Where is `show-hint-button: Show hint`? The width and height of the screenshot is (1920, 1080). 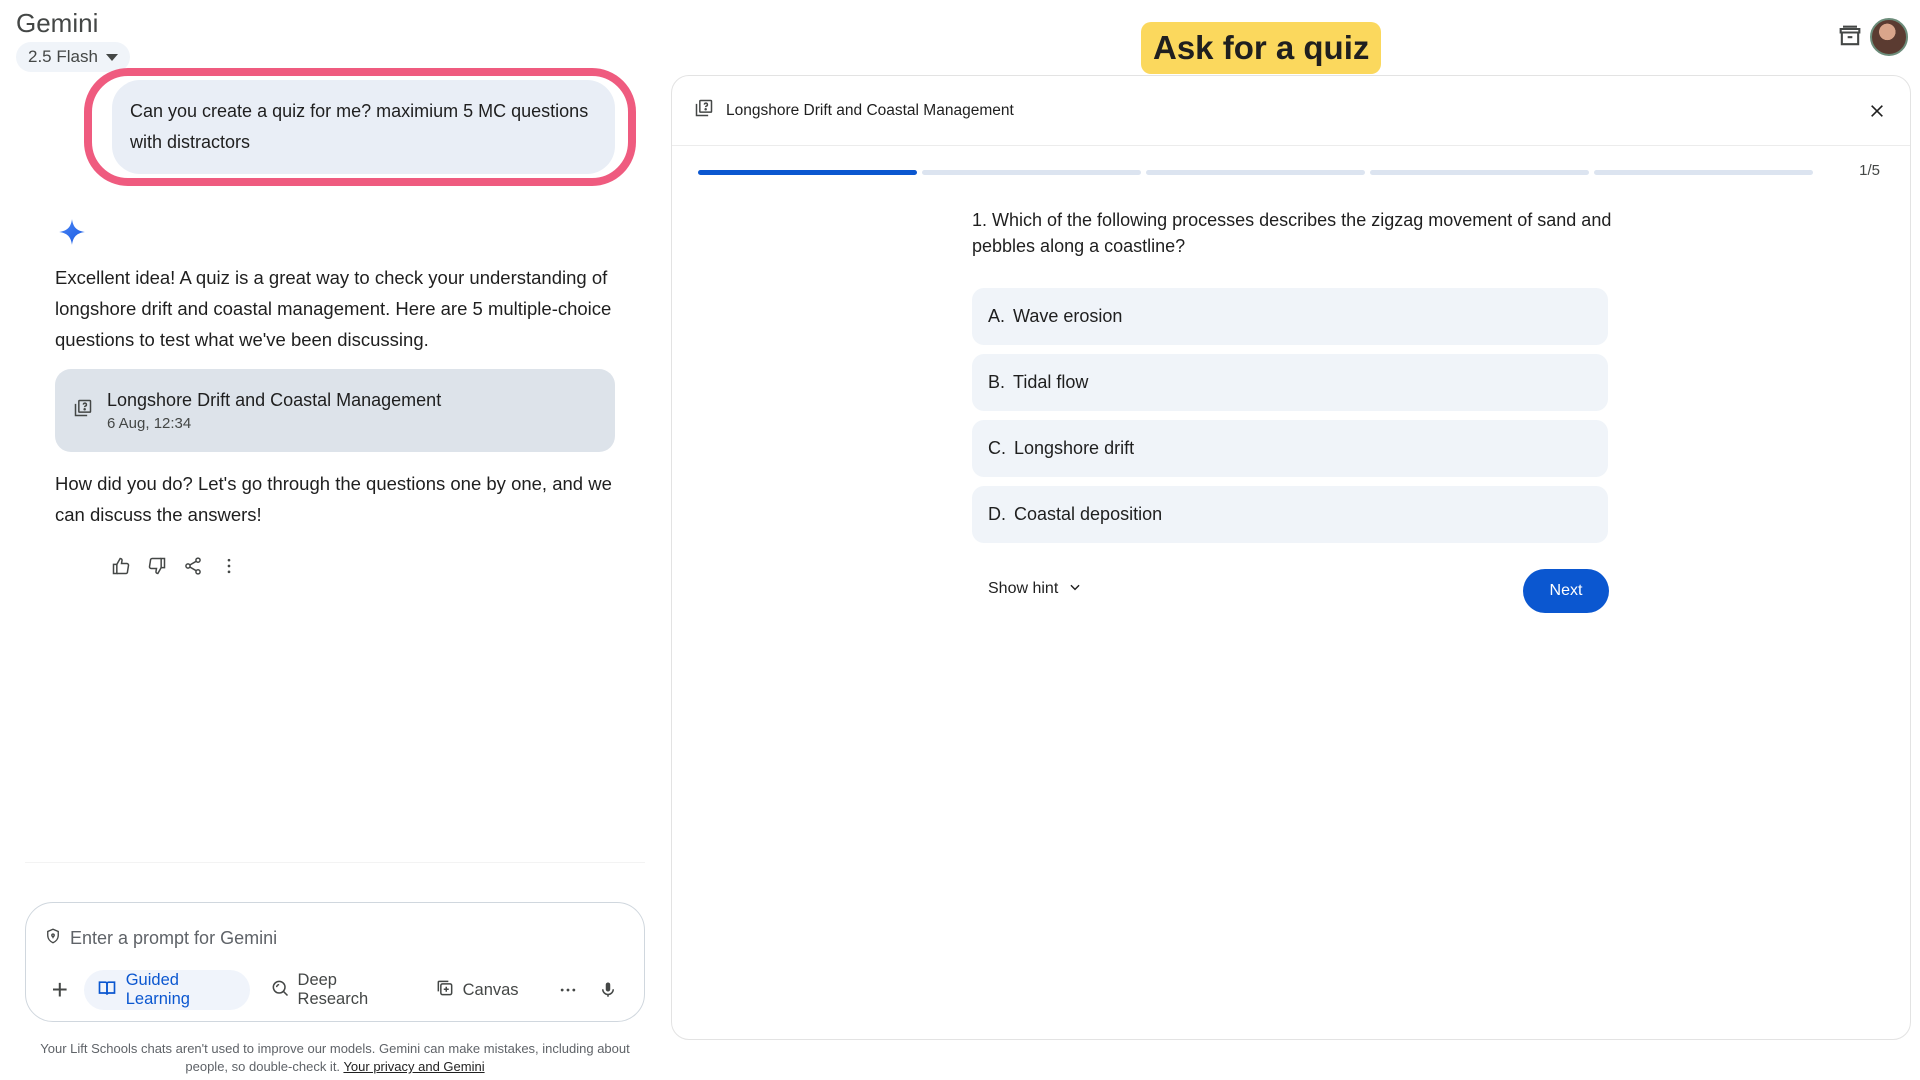
show-hint-button: Show hint is located at coordinates (1035, 589).